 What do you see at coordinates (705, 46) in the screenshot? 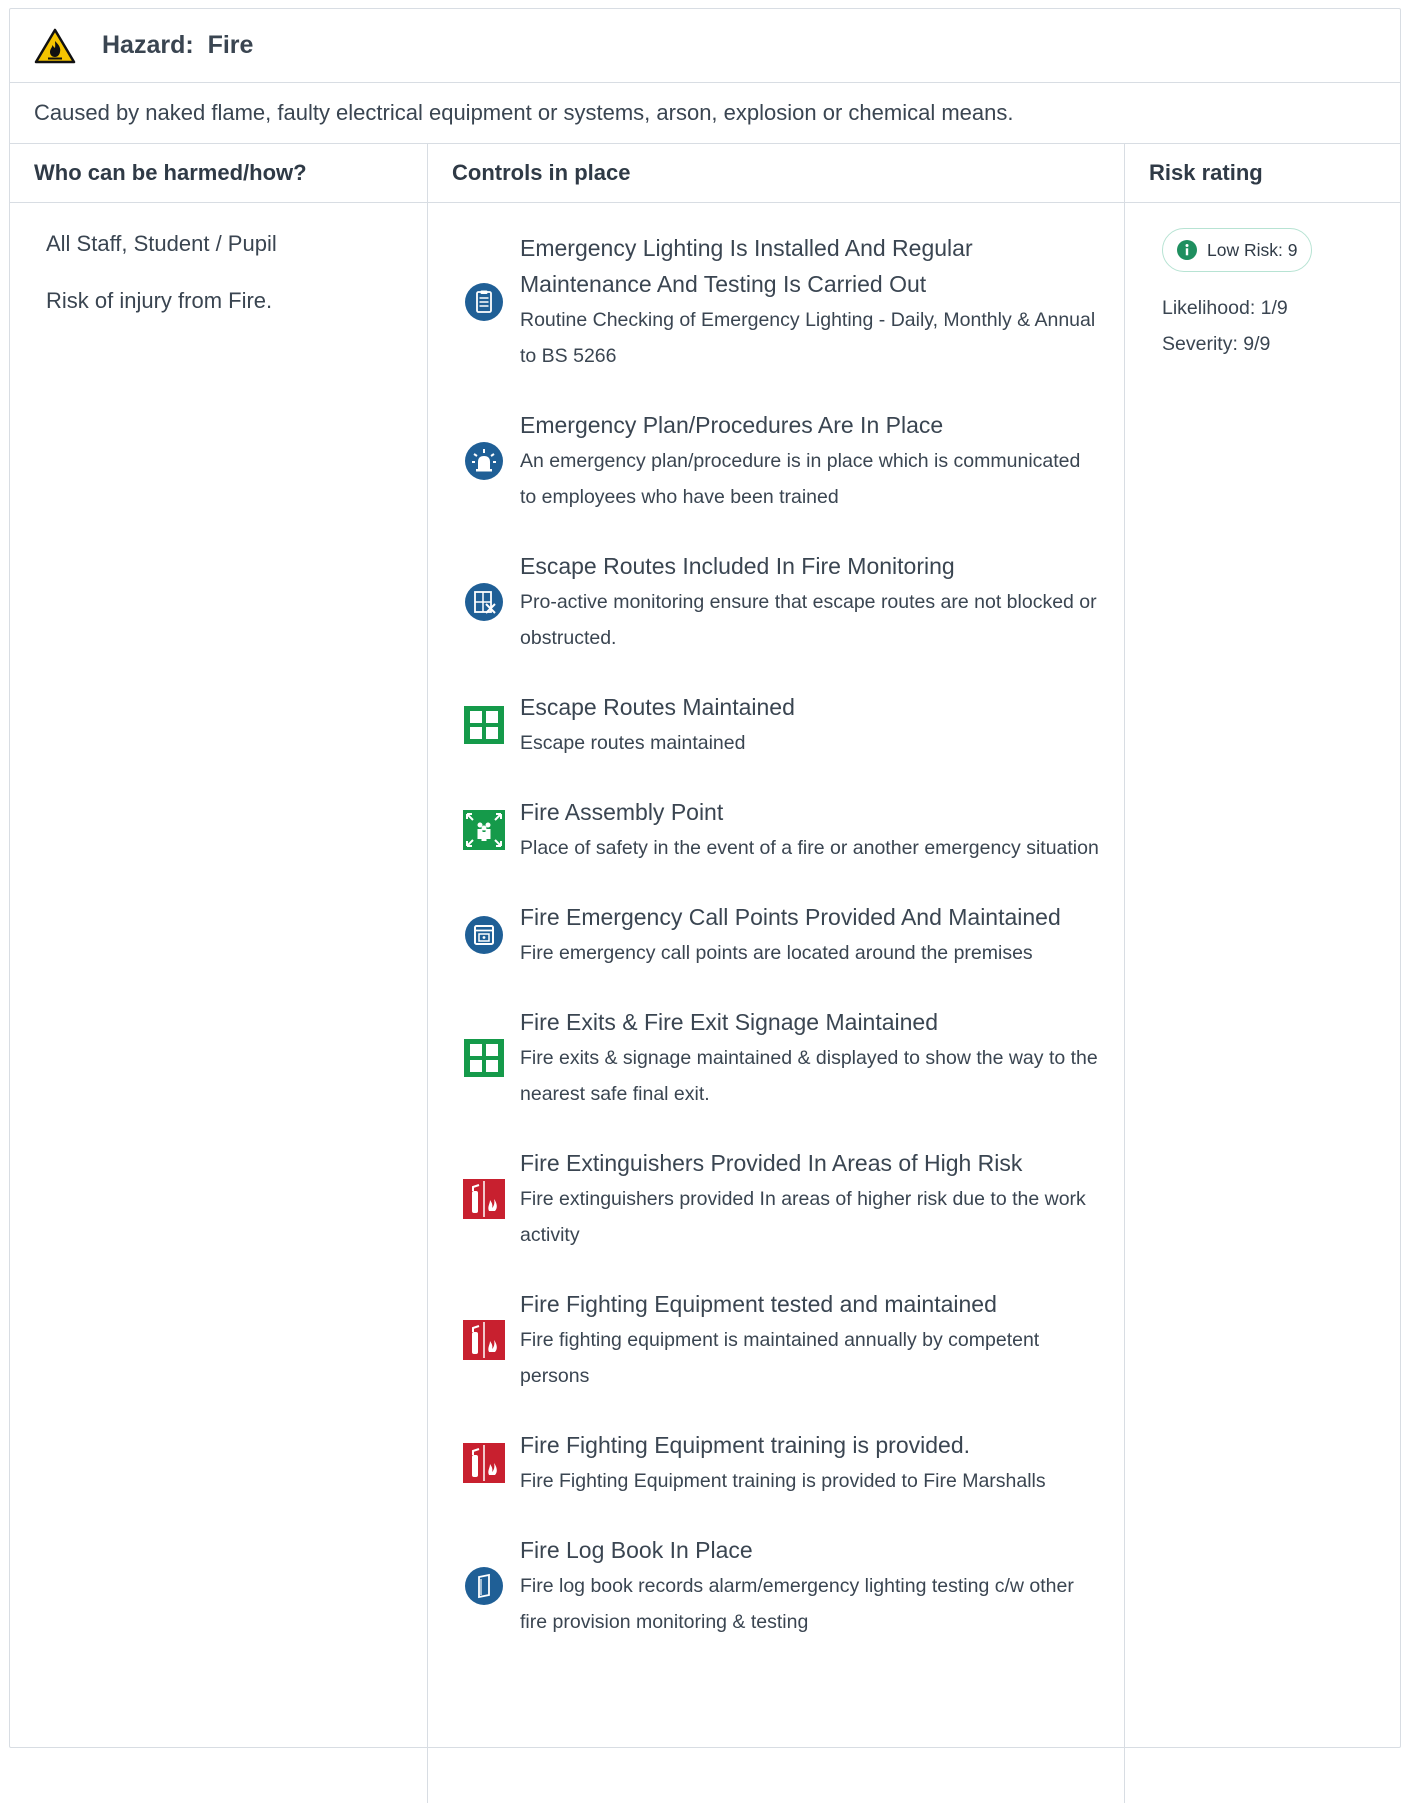
I see `hazard-header: Hazard: Fire` at bounding box center [705, 46].